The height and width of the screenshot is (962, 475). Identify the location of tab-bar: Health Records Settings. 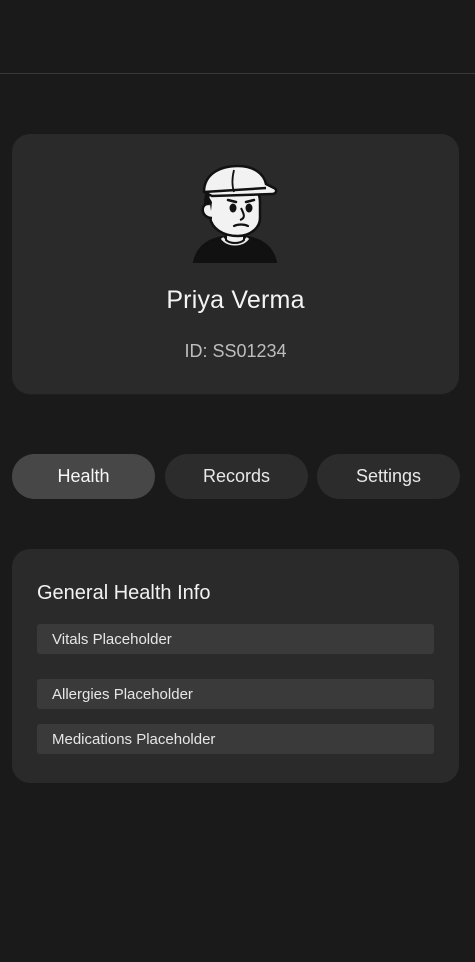
(236, 476).